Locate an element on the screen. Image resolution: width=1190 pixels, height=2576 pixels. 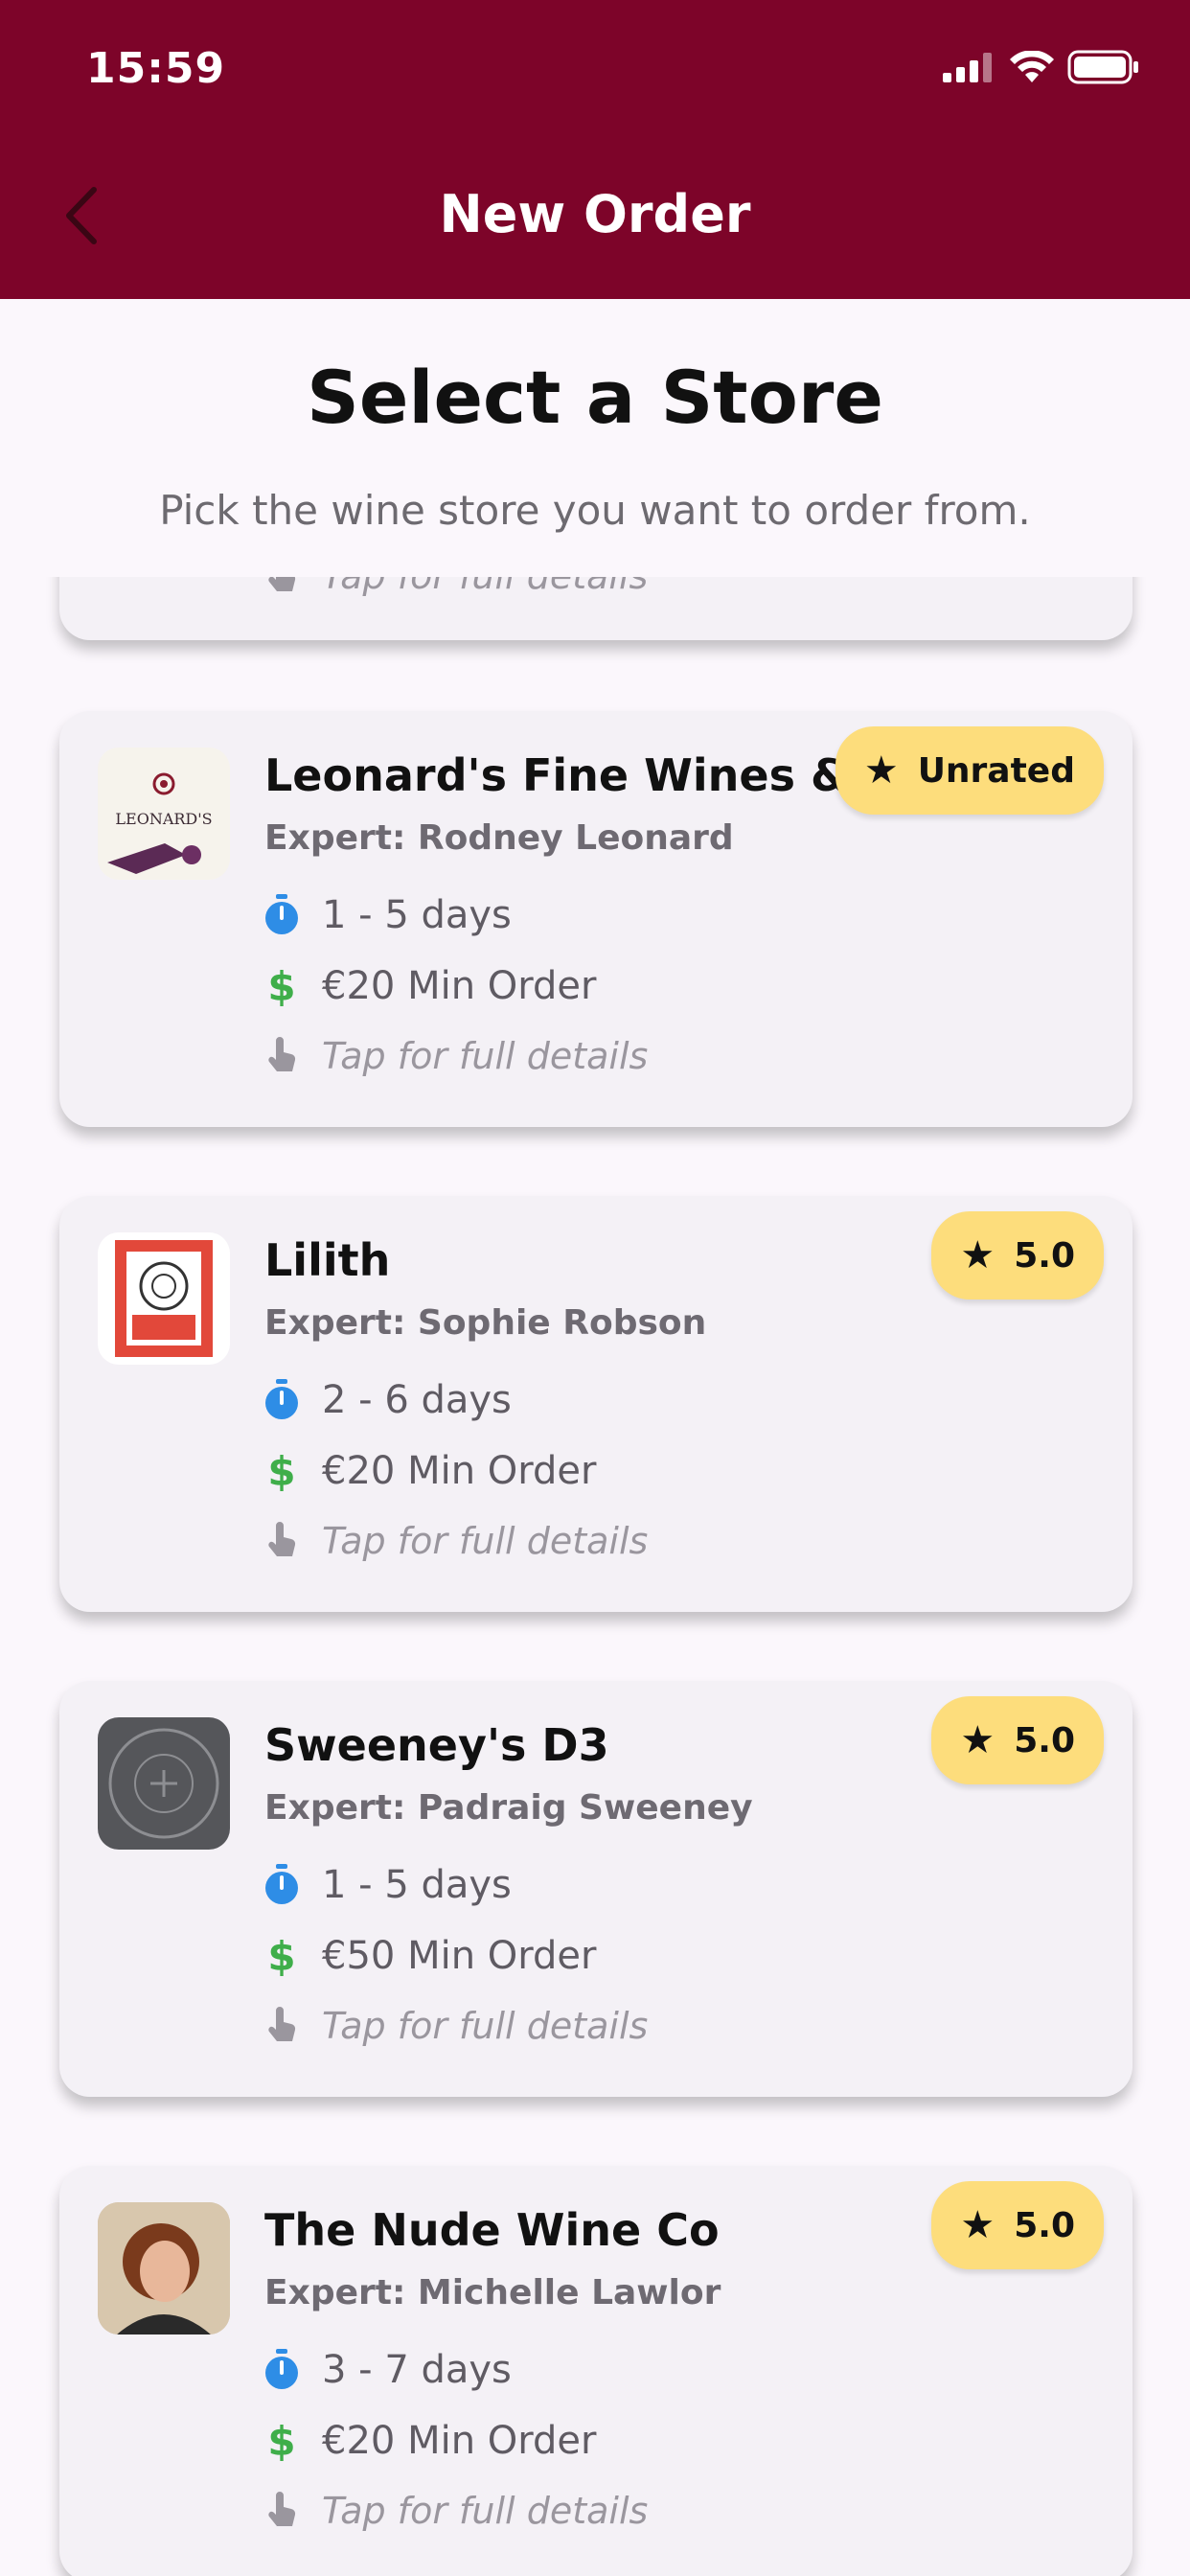
delivery-row: 3 - 7 days is located at coordinates (388, 2370).